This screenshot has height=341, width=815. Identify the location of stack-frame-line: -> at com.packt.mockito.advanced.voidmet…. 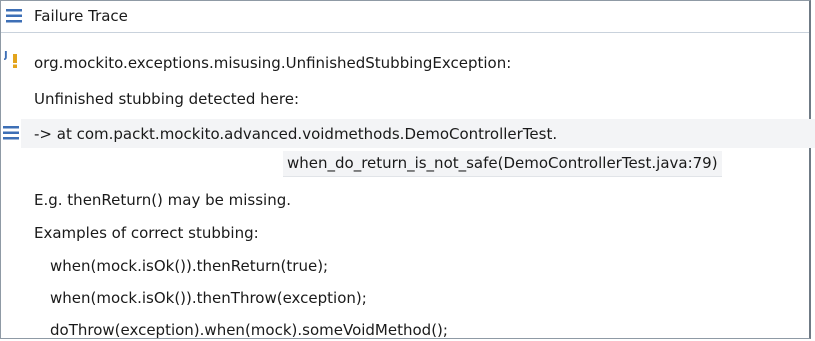
(295, 134).